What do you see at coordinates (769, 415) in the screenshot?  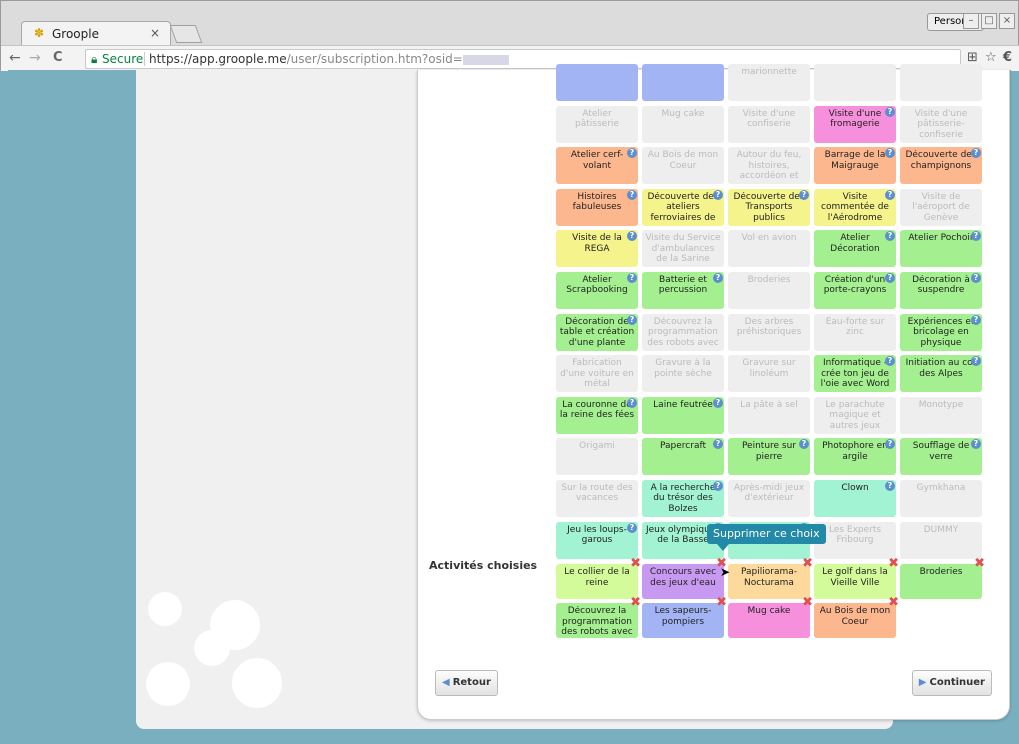 I see `activity-tile: La pâte à sel` at bounding box center [769, 415].